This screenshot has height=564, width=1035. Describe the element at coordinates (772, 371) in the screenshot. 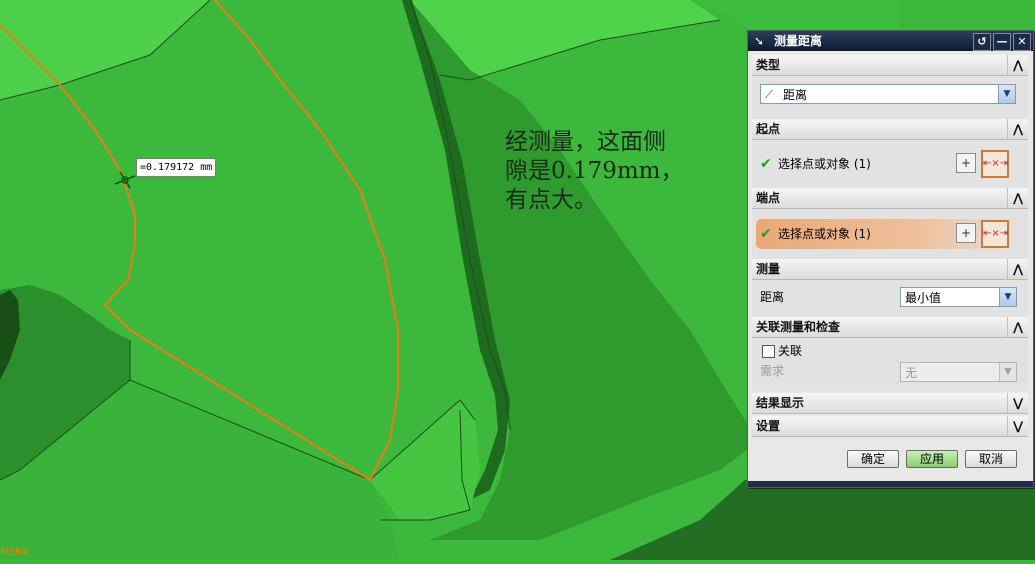

I see `requirement-label: 需求` at that location.